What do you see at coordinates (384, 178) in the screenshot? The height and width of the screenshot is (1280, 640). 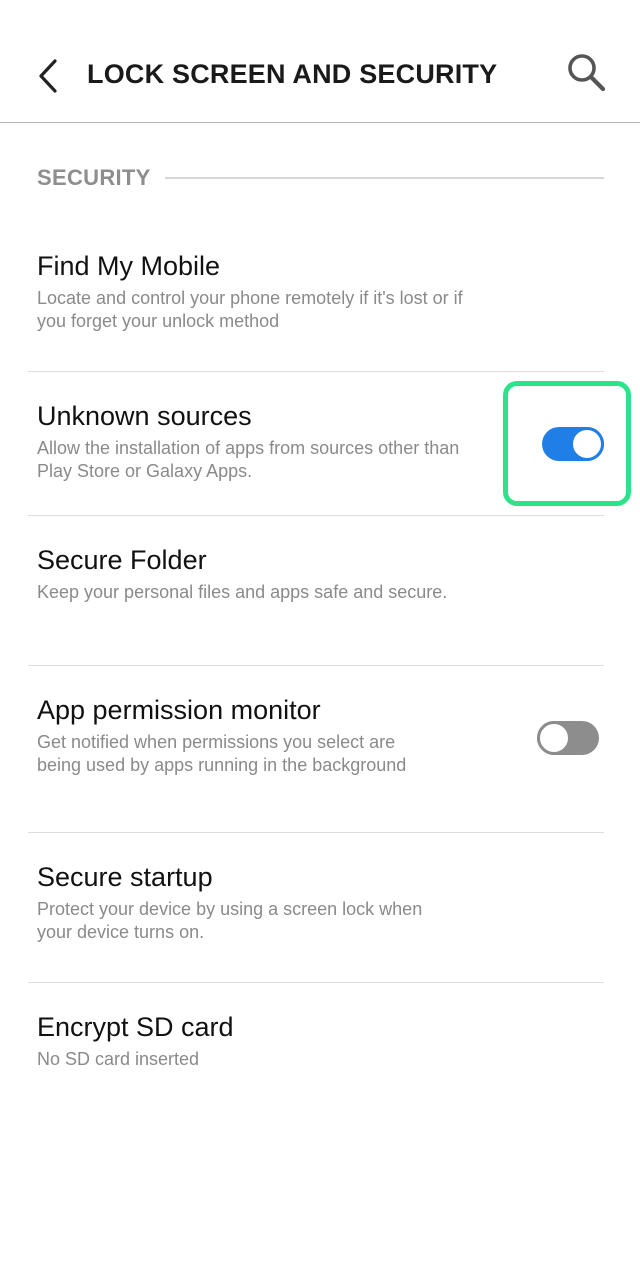 I see `section-divider` at bounding box center [384, 178].